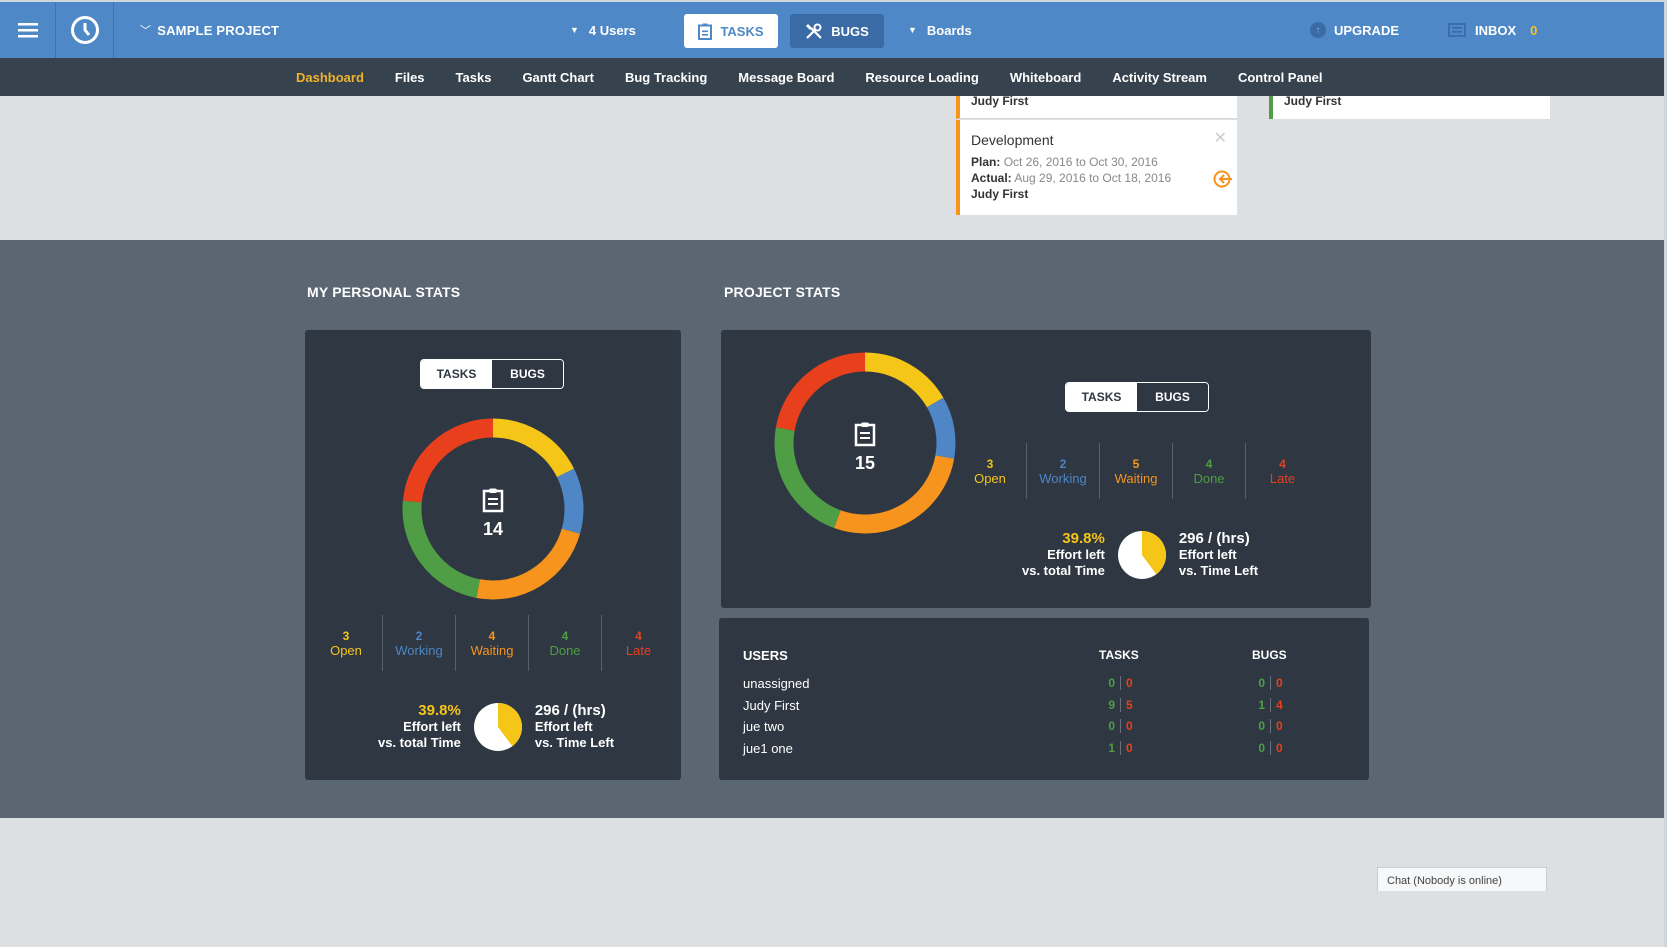  I want to click on home-logo, so click(85, 30).